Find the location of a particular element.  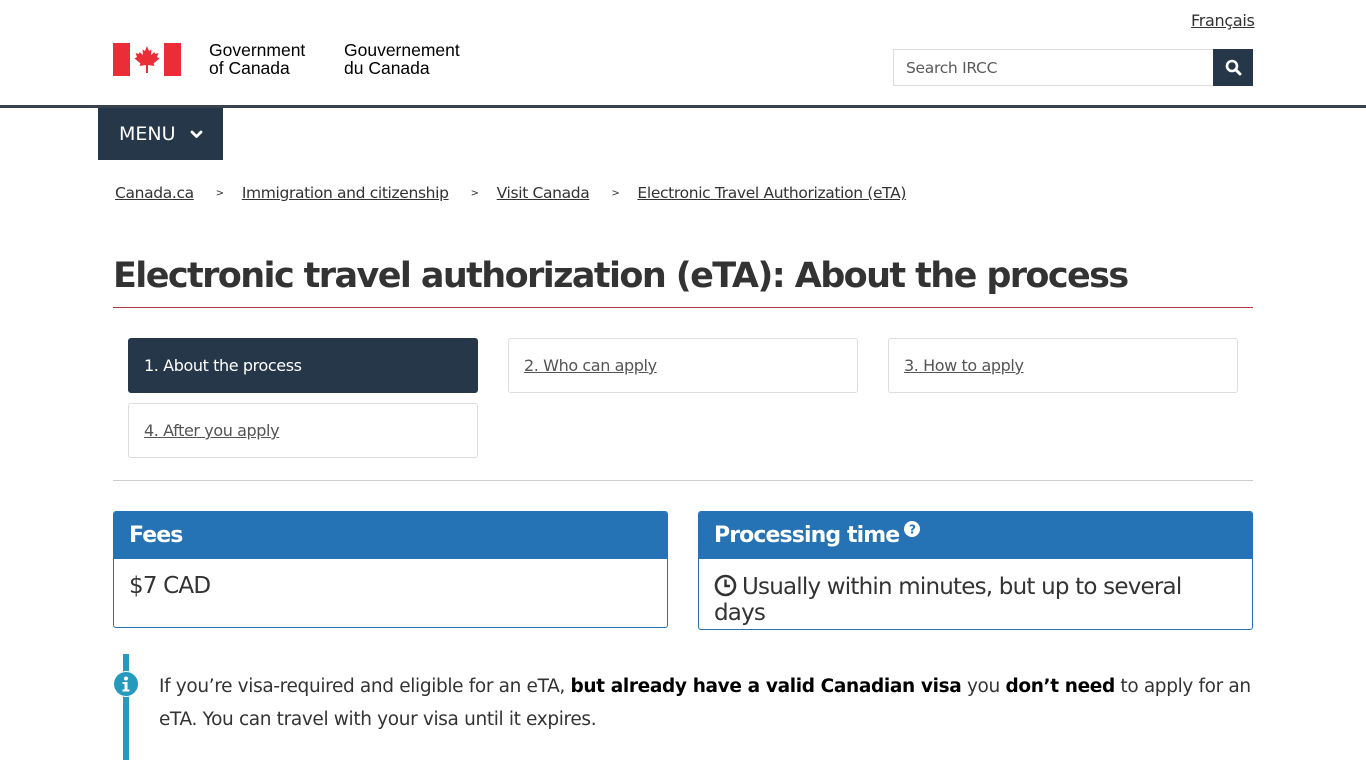

alert-info-bar is located at coordinates (126, 707).